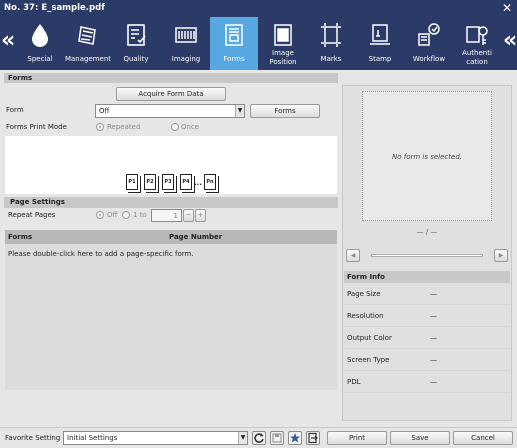 Image resolution: width=517 pixels, height=448 pixels. What do you see at coordinates (20, 78) in the screenshot?
I see `forms-section-title: Forms` at bounding box center [20, 78].